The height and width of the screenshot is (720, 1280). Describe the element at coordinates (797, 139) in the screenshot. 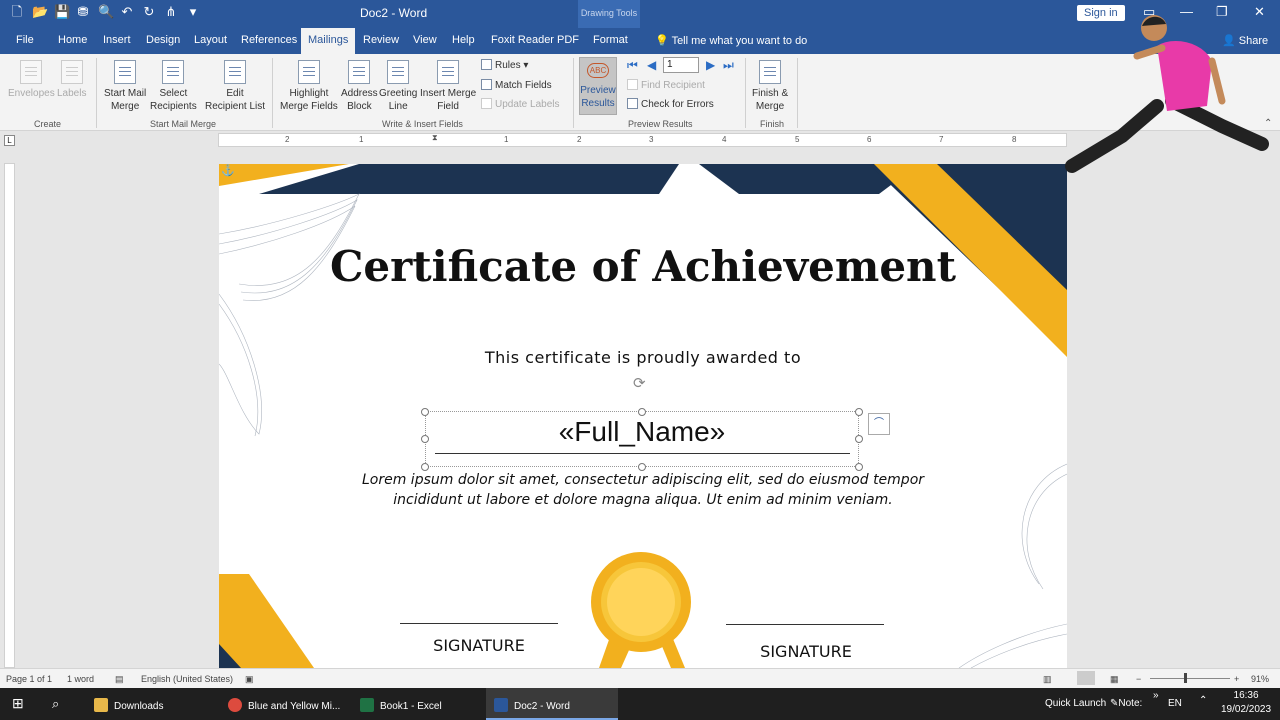

I see `ruler-mark: 5` at that location.